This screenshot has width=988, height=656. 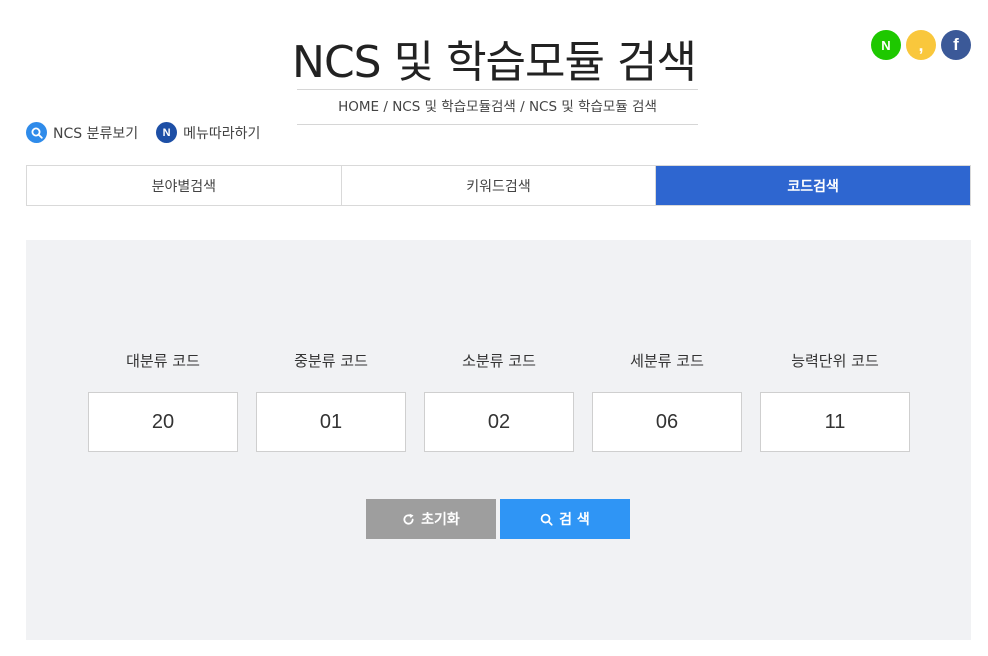 I want to click on major-code-input, so click(x=163, y=422).